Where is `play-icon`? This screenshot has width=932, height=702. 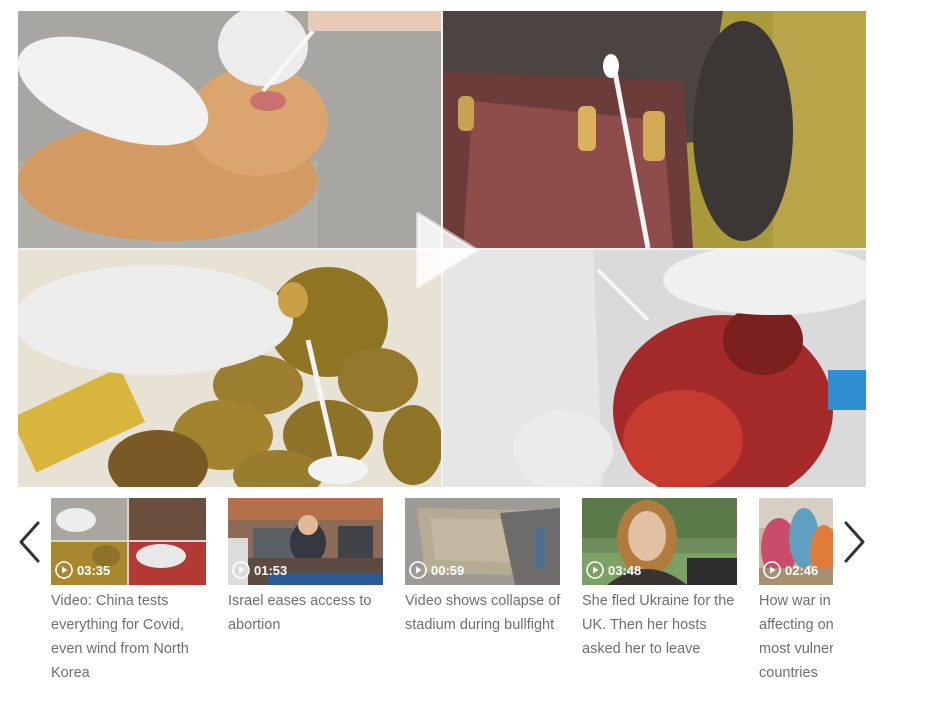 play-icon is located at coordinates (447, 250).